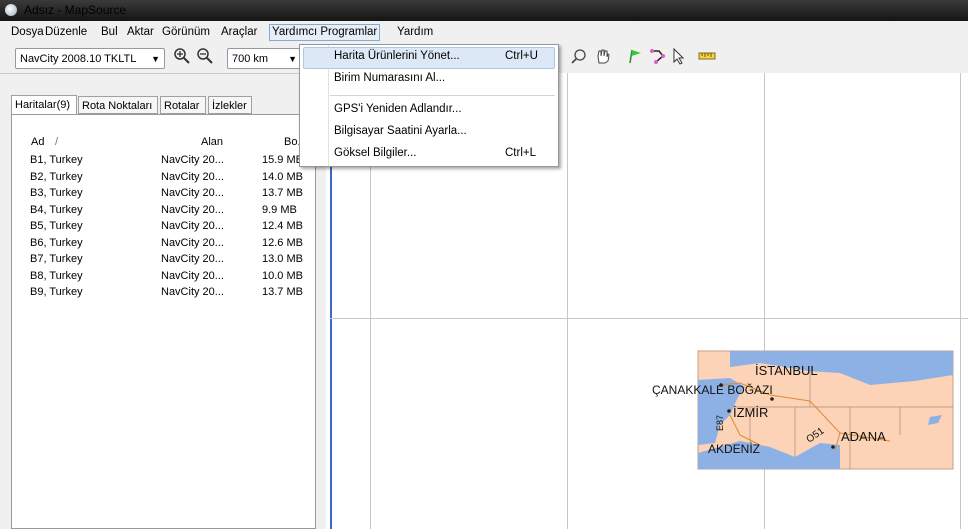 This screenshot has width=968, height=529. What do you see at coordinates (712, 390) in the screenshot?
I see `map-label-canakkale: ÇANAKKALE BOĞAZI` at bounding box center [712, 390].